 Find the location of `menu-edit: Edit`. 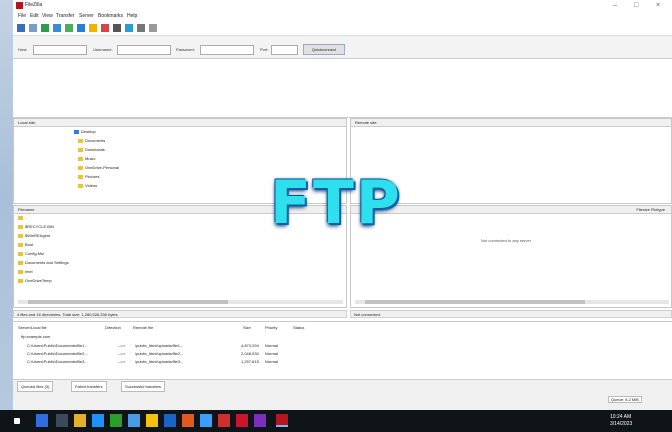

menu-edit: Edit is located at coordinates (34, 16).